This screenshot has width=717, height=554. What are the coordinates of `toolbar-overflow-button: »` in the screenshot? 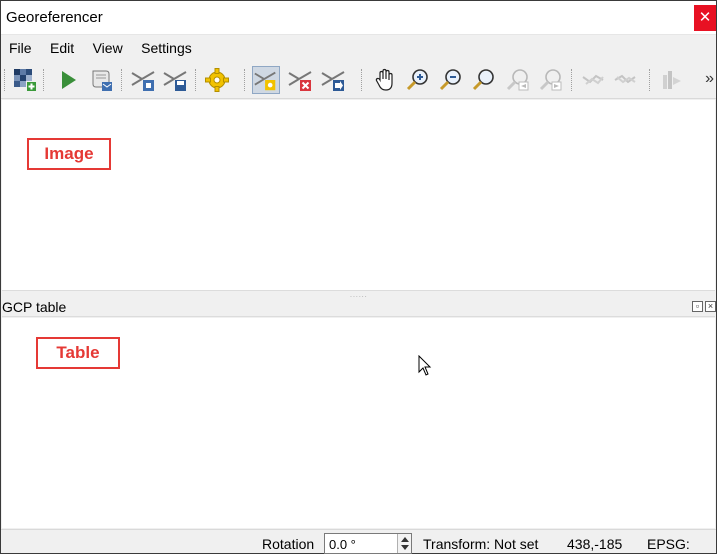 It's located at (709, 79).